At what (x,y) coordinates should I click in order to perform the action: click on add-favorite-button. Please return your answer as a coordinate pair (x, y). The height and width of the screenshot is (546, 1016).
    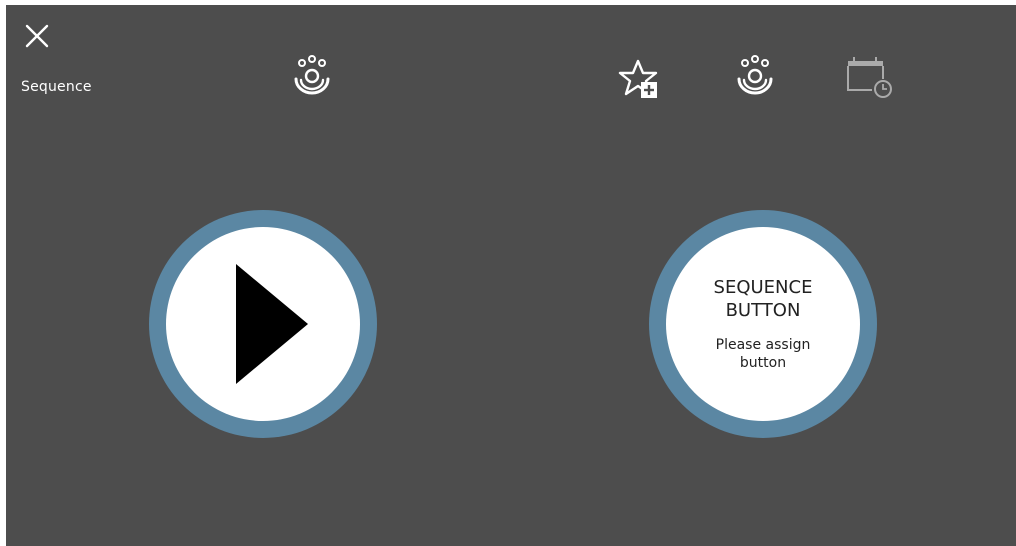
    Looking at the image, I should click on (641, 81).